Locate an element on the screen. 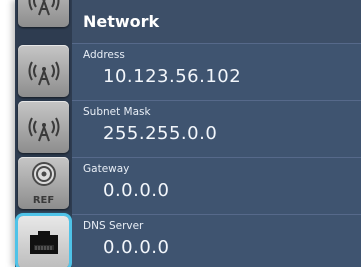 This screenshot has height=267, width=361. gateway-value: 0.0.0.0 is located at coordinates (136, 190).